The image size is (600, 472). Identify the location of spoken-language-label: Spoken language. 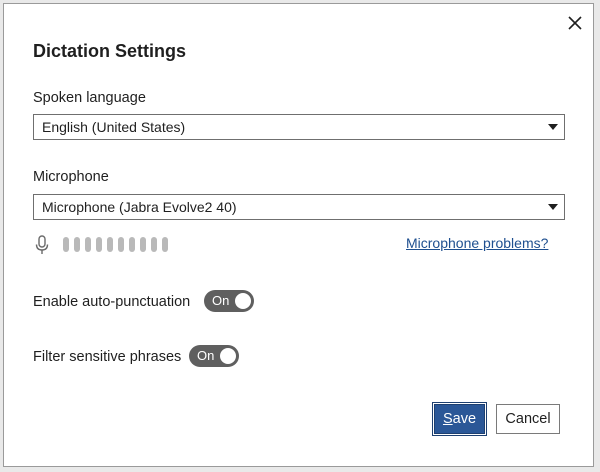
(89, 98).